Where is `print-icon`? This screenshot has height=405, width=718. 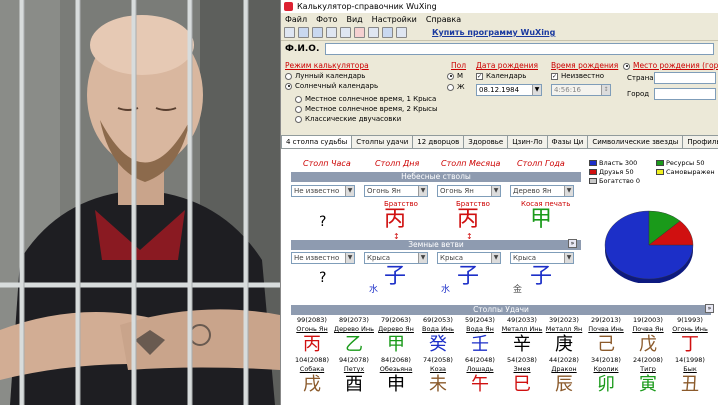 print-icon is located at coordinates (373, 32).